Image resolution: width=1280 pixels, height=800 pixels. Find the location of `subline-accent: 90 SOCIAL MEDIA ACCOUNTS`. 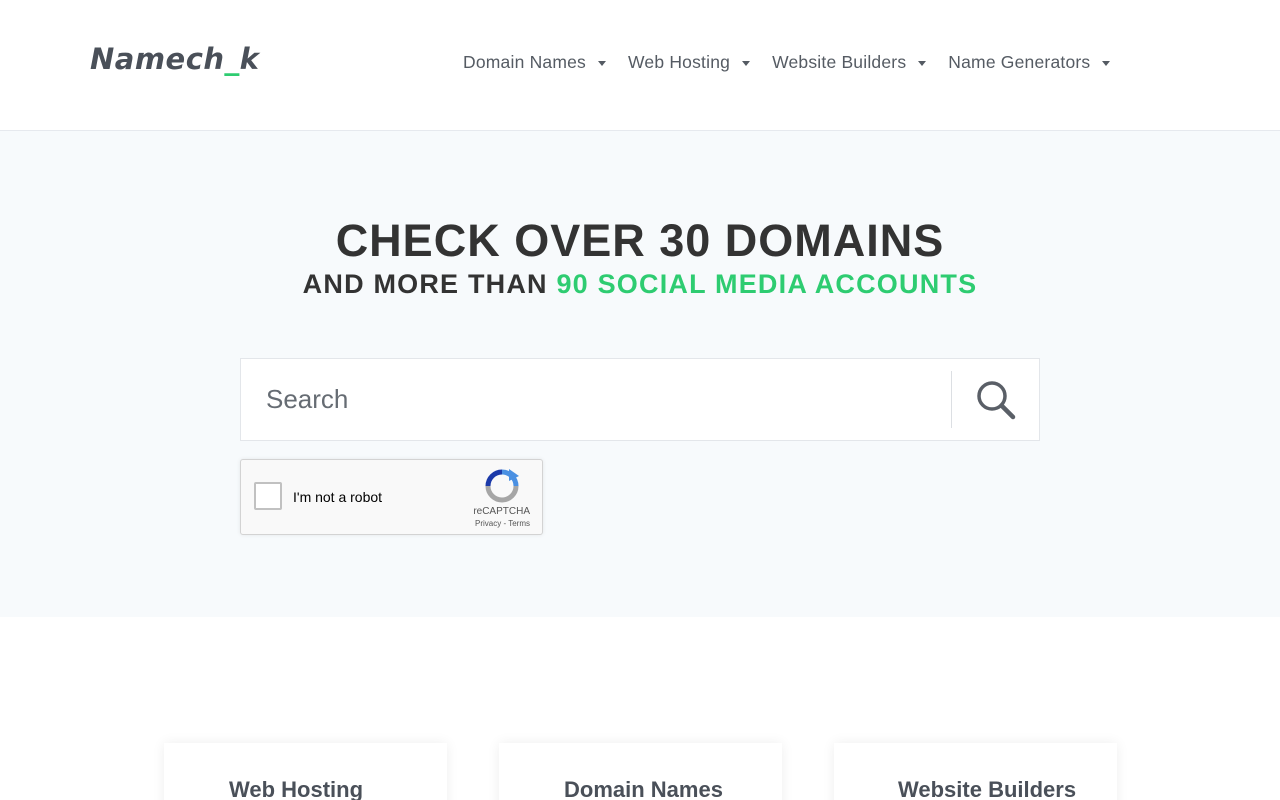

subline-accent: 90 SOCIAL MEDIA ACCOUNTS is located at coordinates (767, 284).